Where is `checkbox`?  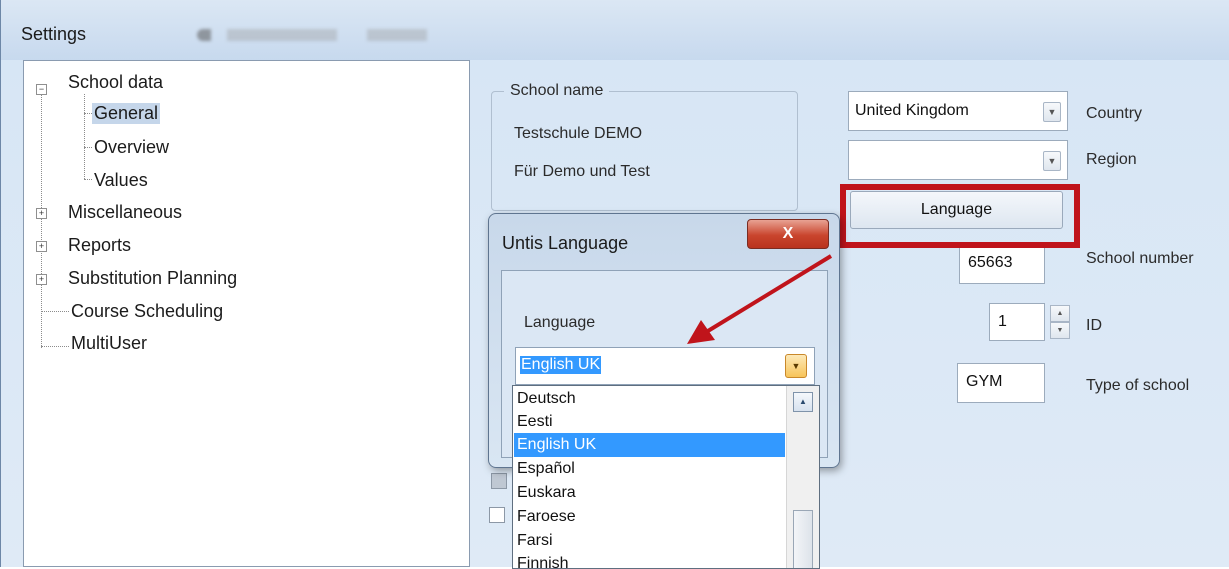
checkbox is located at coordinates (497, 515).